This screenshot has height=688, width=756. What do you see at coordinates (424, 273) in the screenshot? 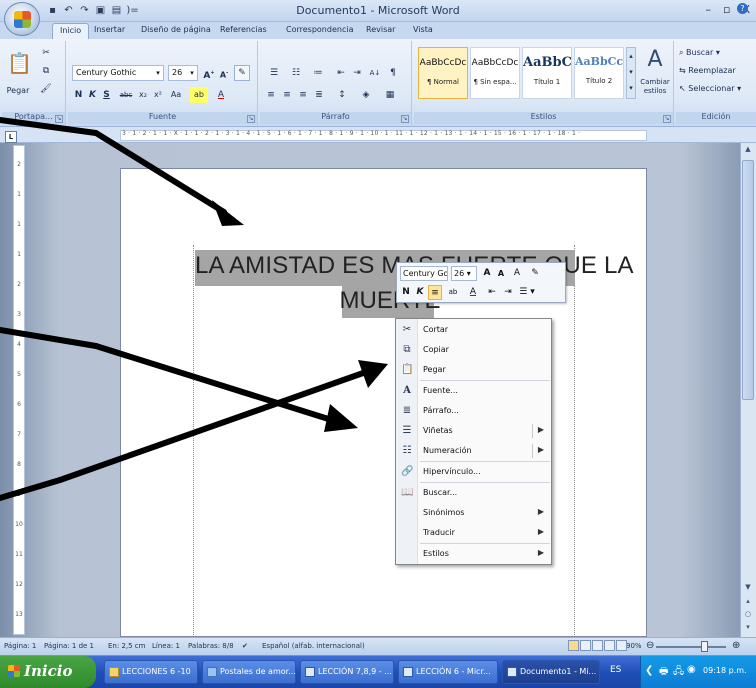
I see `mini-font-combo: Century Go ▾` at bounding box center [424, 273].